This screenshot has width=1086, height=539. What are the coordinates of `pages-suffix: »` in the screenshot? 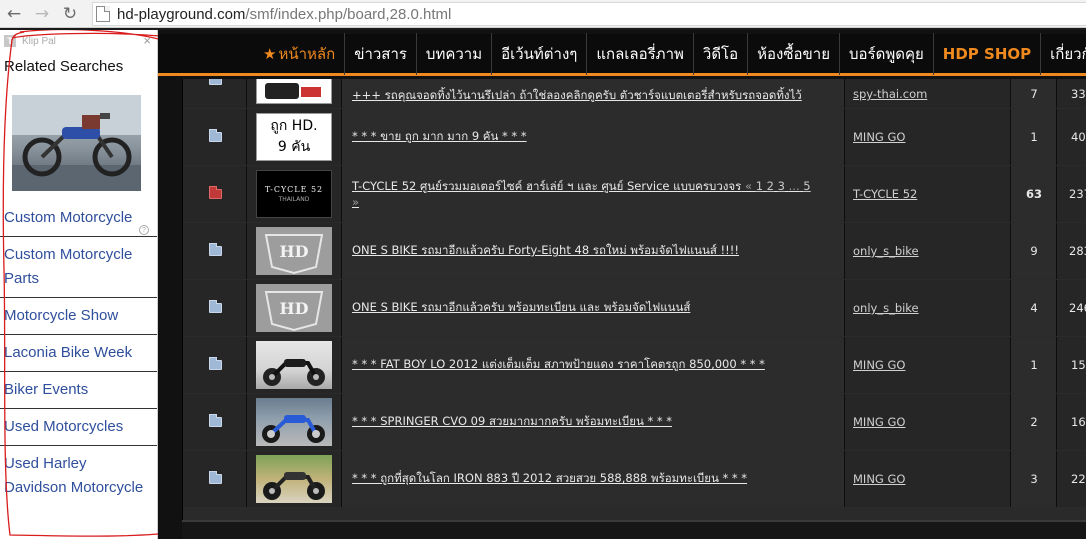 It's located at (356, 202).